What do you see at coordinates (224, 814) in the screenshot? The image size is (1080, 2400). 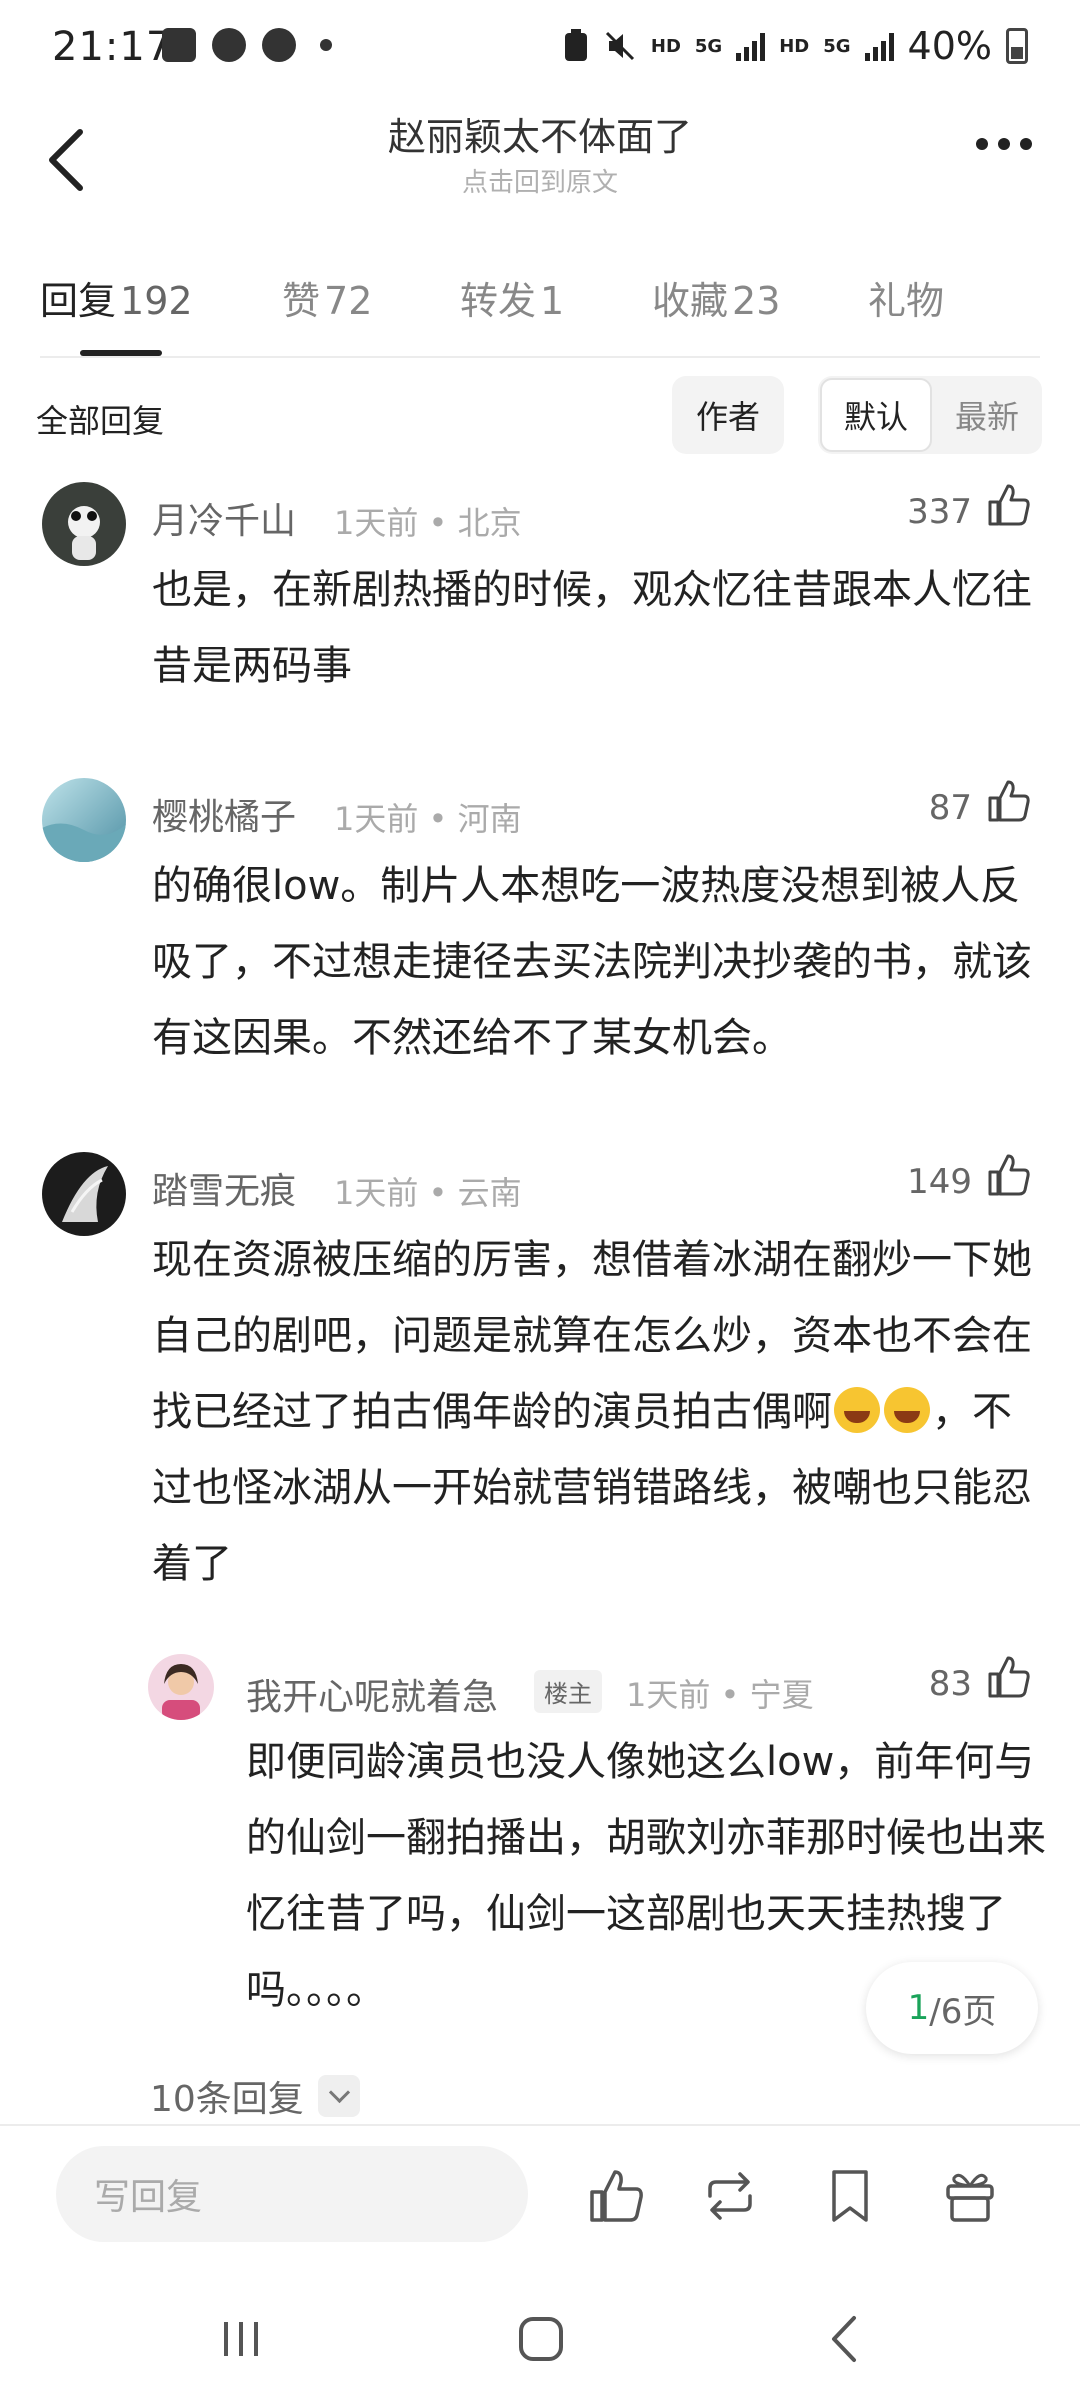 I see `comment-username: 樱桃橘子` at bounding box center [224, 814].